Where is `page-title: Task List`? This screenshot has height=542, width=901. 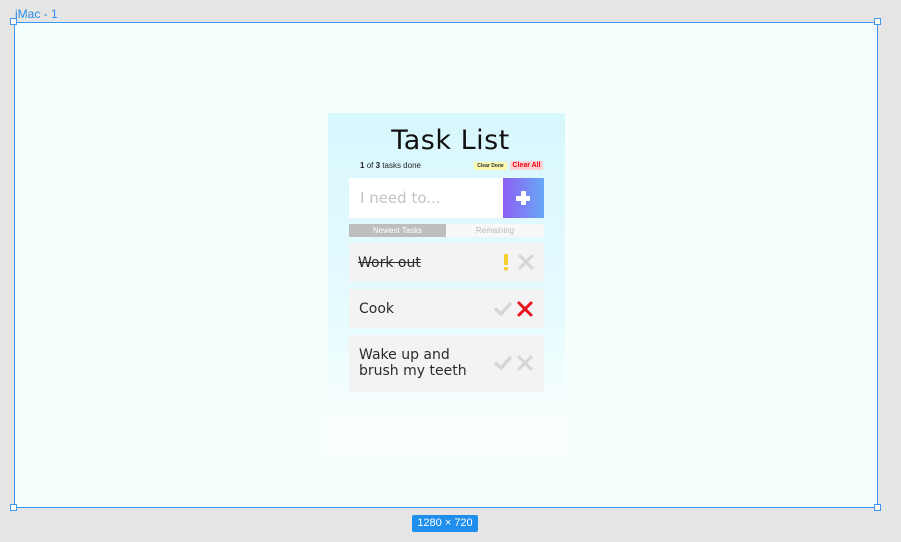 page-title: Task List is located at coordinates (450, 140).